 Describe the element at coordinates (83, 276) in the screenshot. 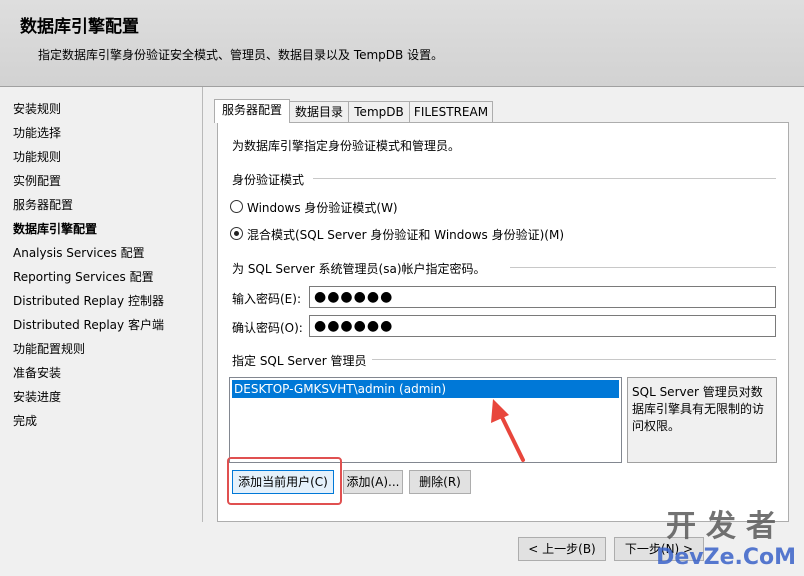

I see `sidebar-item-reporting-services: Reporting Services 配置` at that location.